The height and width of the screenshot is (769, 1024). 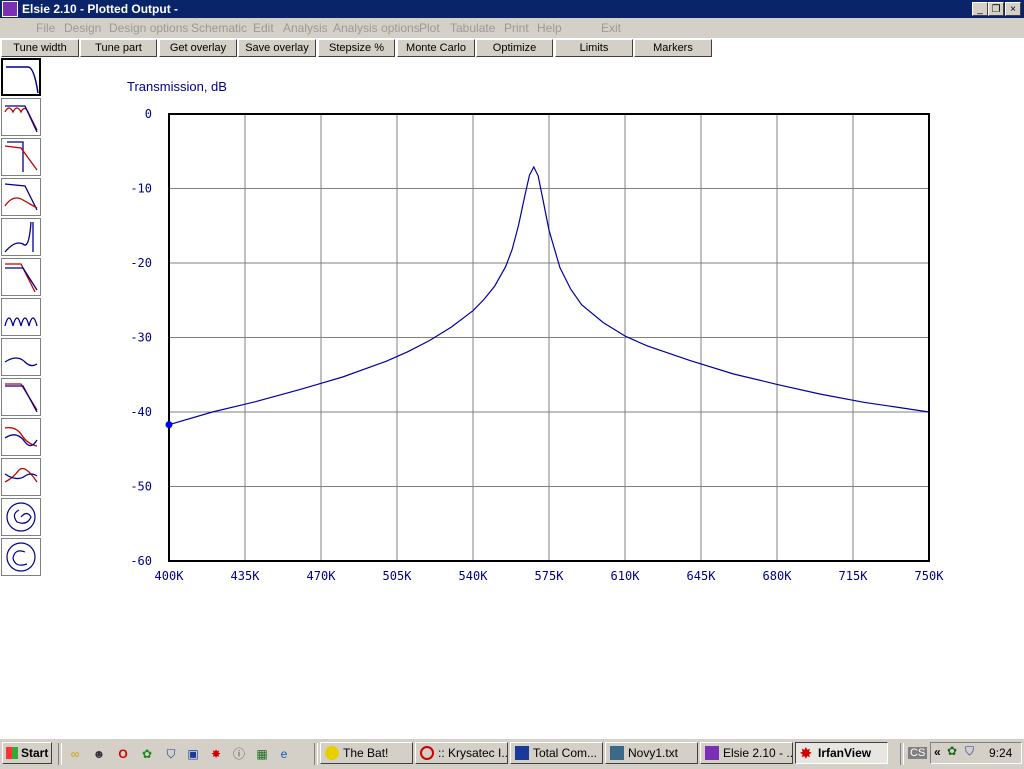 I want to click on x-tick-label: 470K, so click(x=322, y=576).